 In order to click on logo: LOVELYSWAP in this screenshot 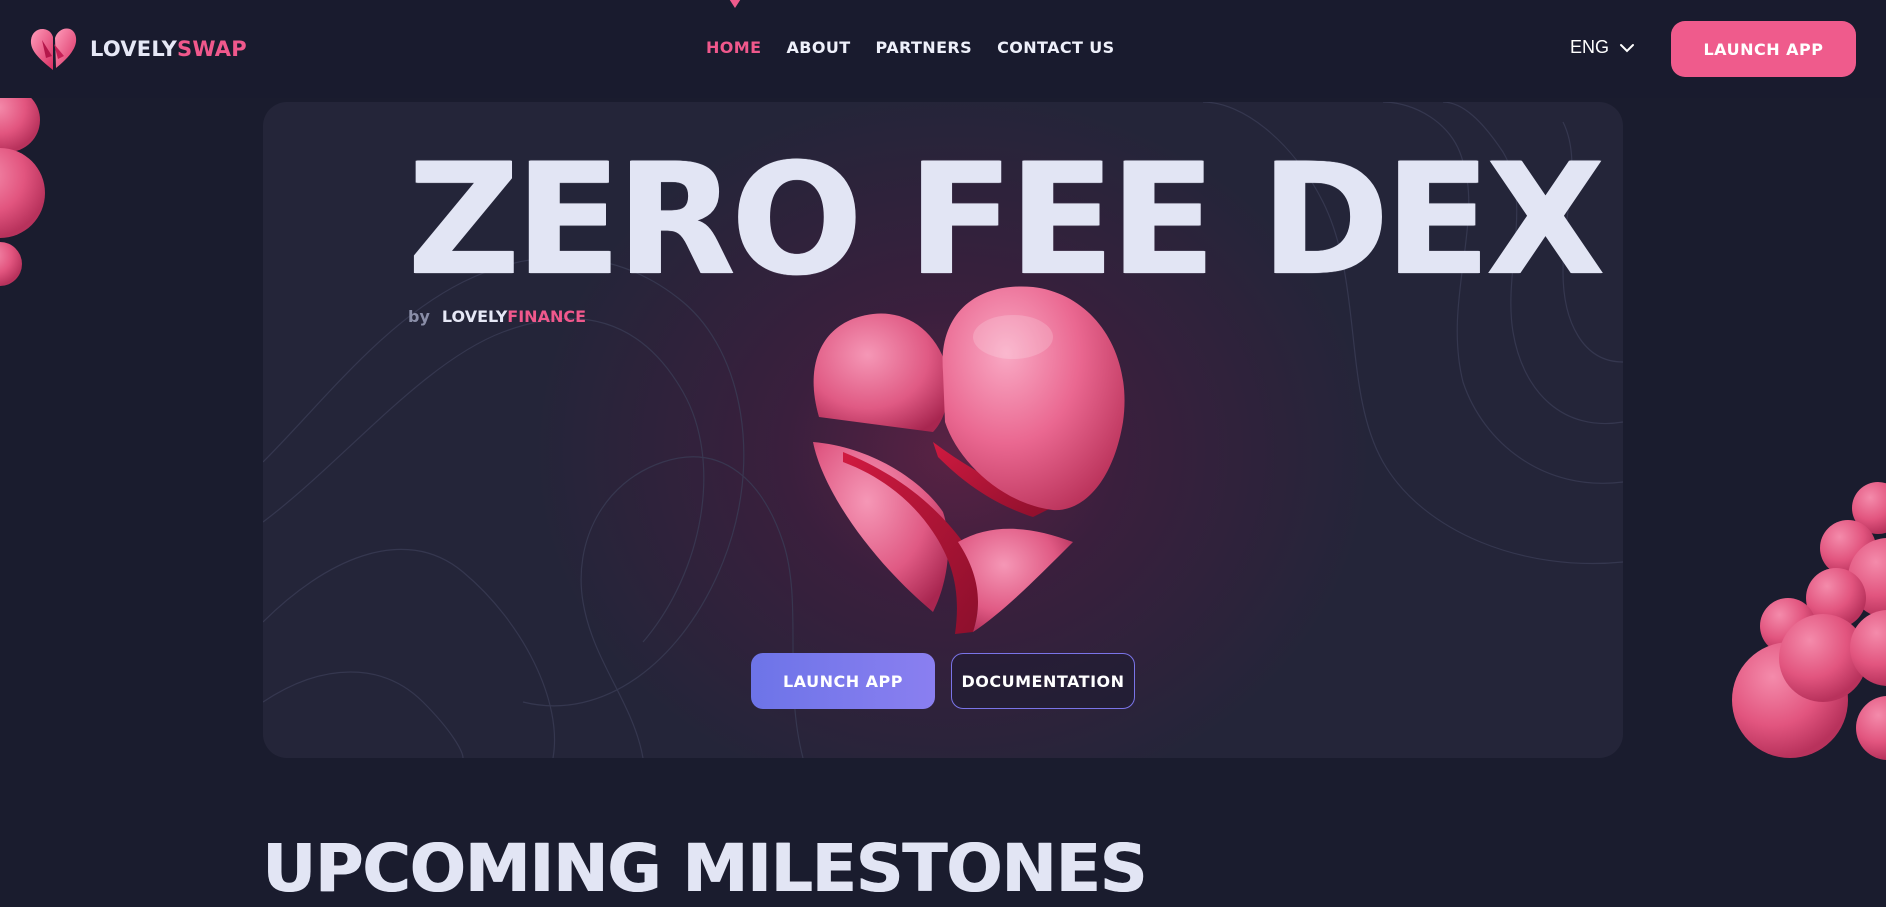, I will do `click(137, 49)`.